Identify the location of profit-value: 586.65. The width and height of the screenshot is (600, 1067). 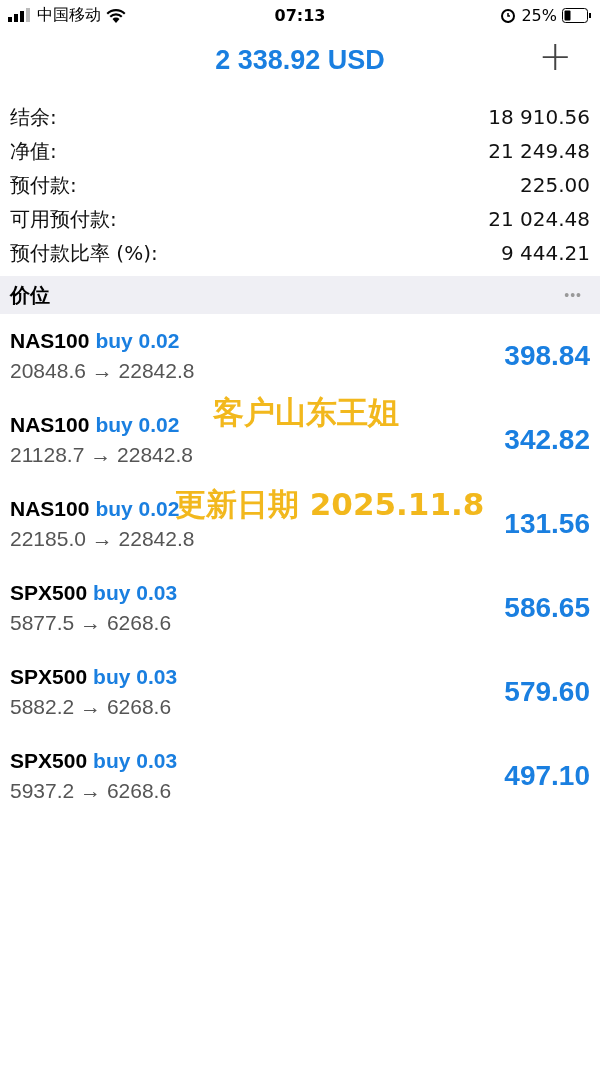
(547, 608).